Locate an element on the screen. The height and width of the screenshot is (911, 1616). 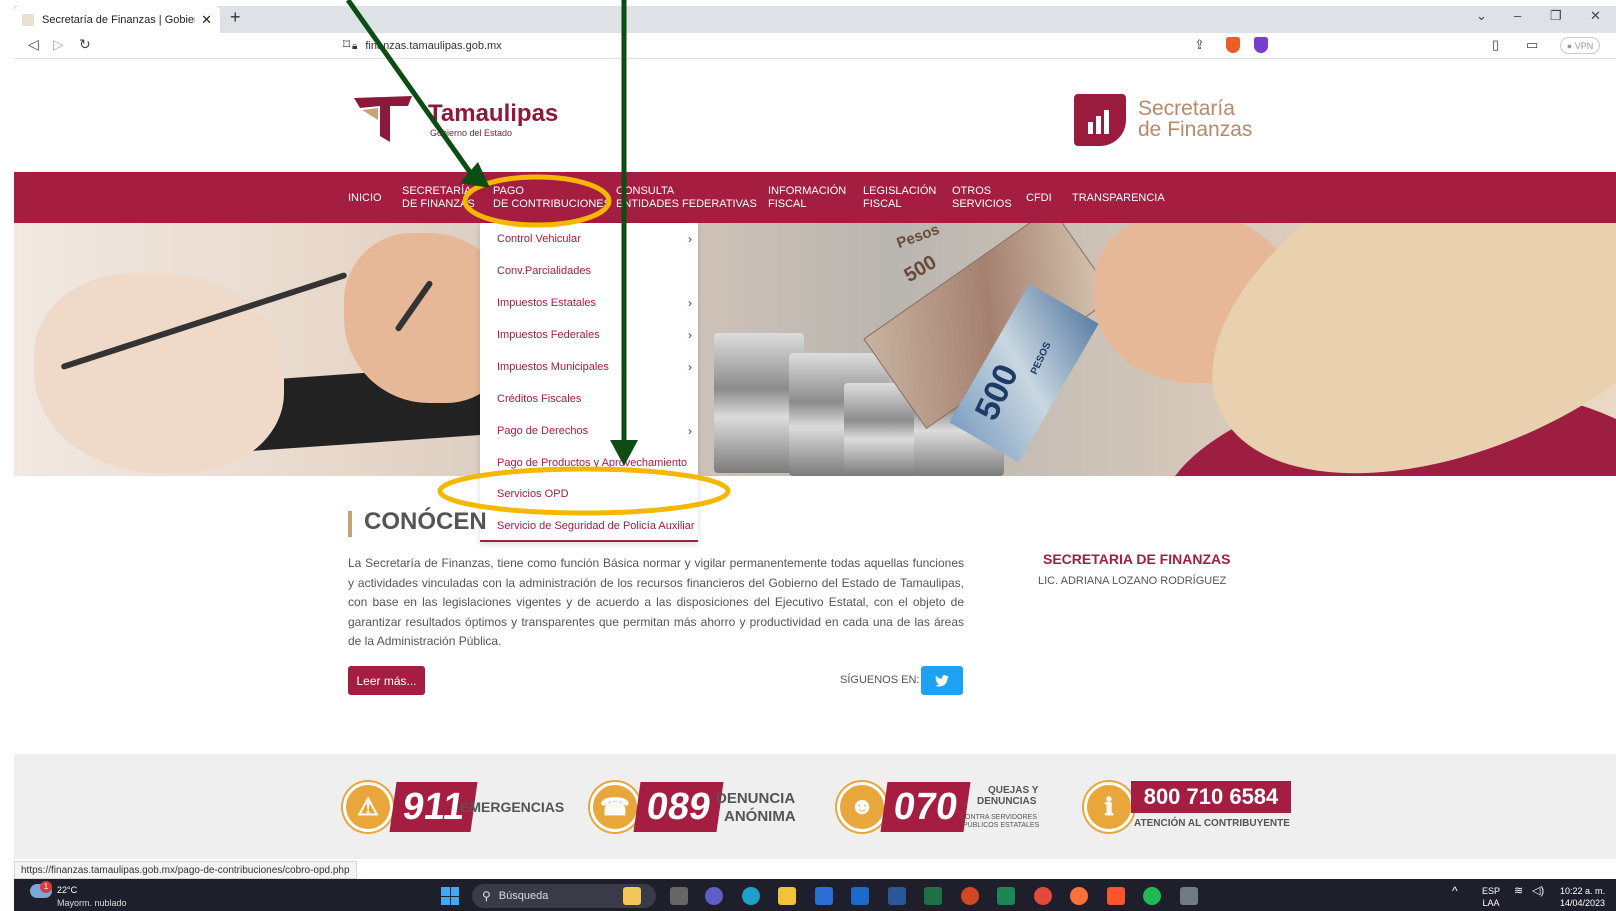
nav-informacion-fiscal: INFORMACIÓN FISCAL is located at coordinates (807, 198).